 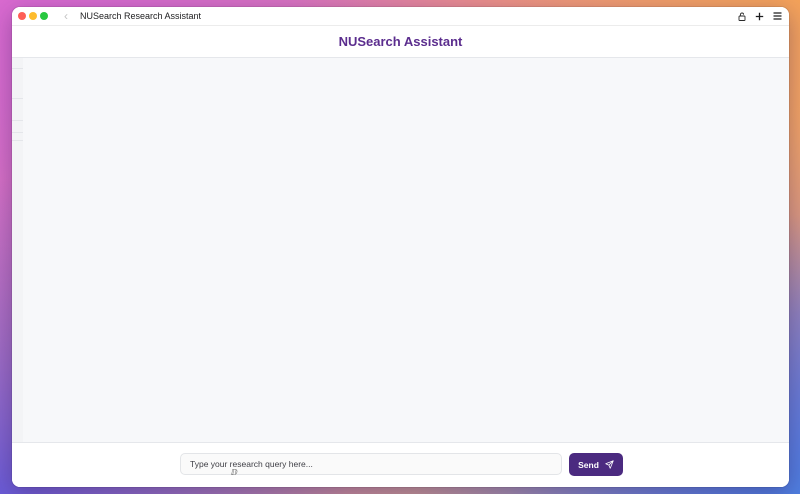 I want to click on zoom-window-button, so click(x=44, y=16).